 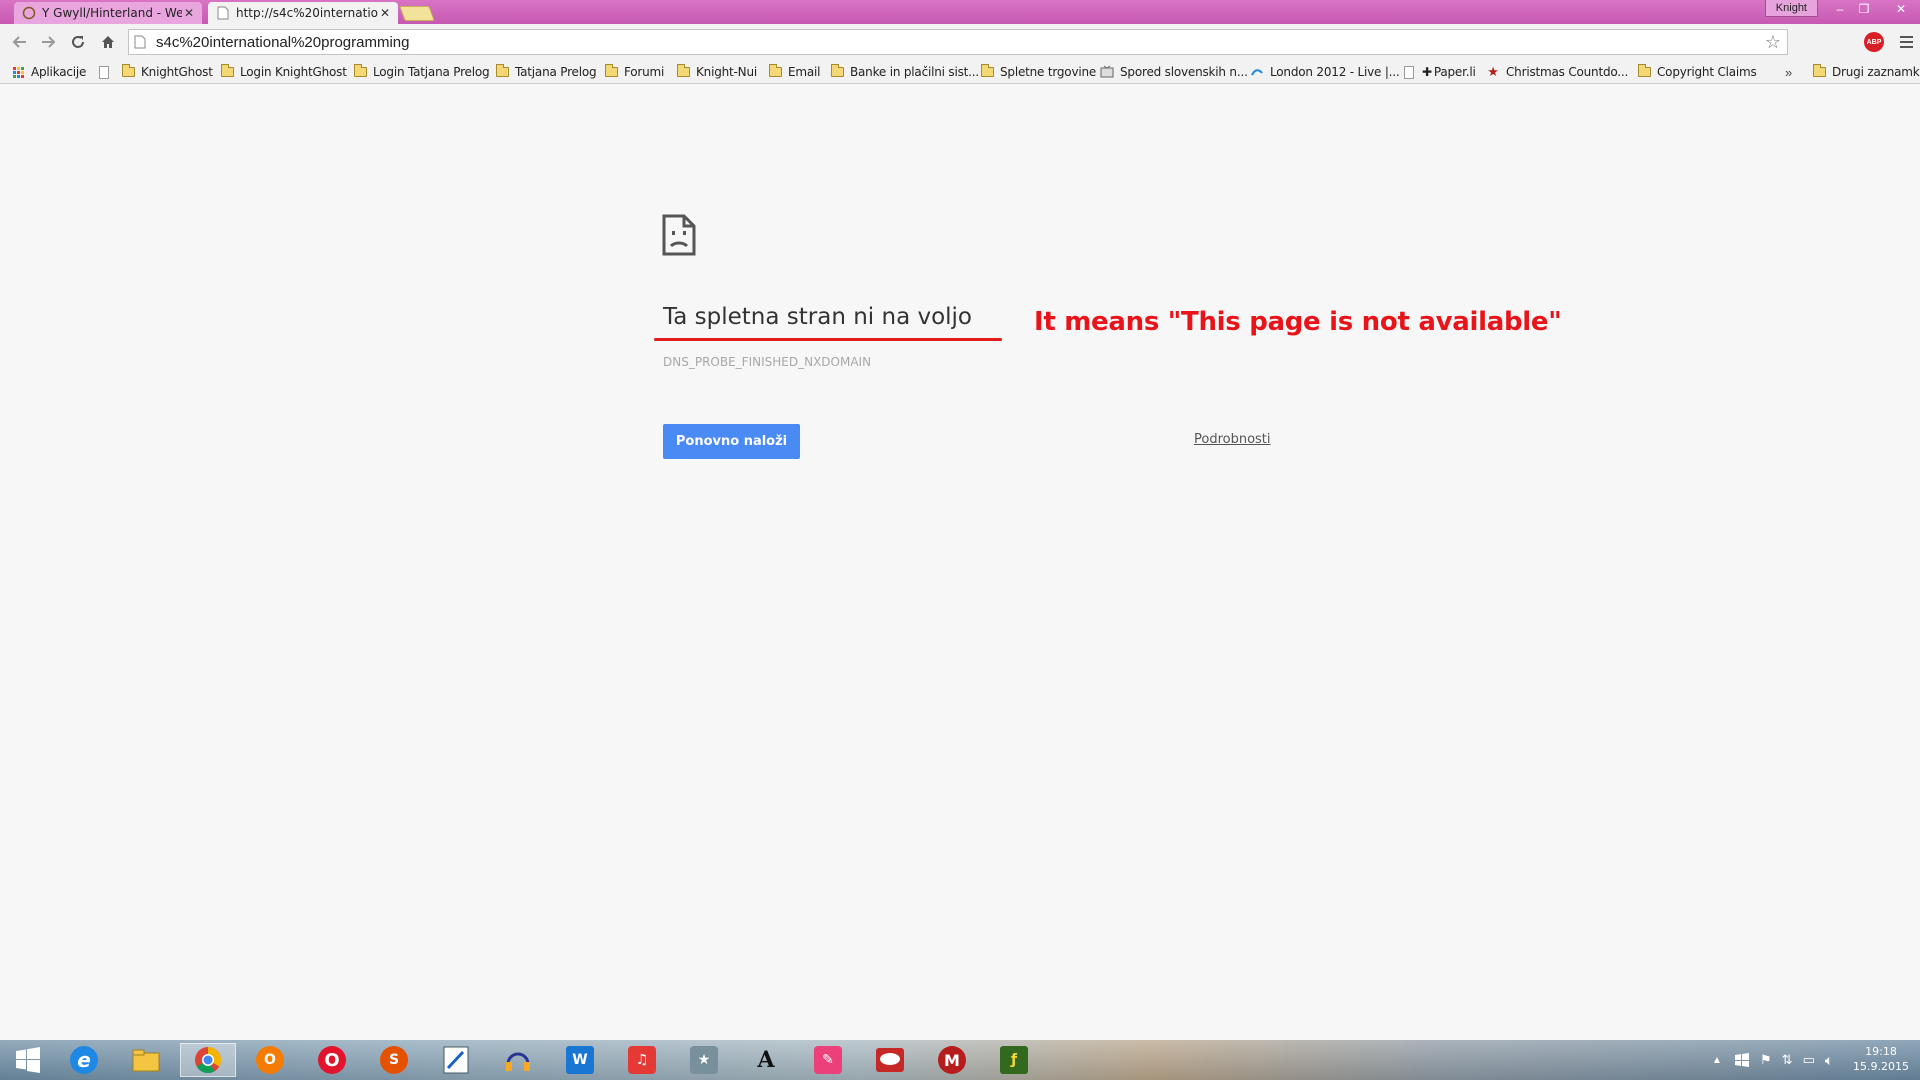 I want to click on reload-button, so click(x=78, y=42).